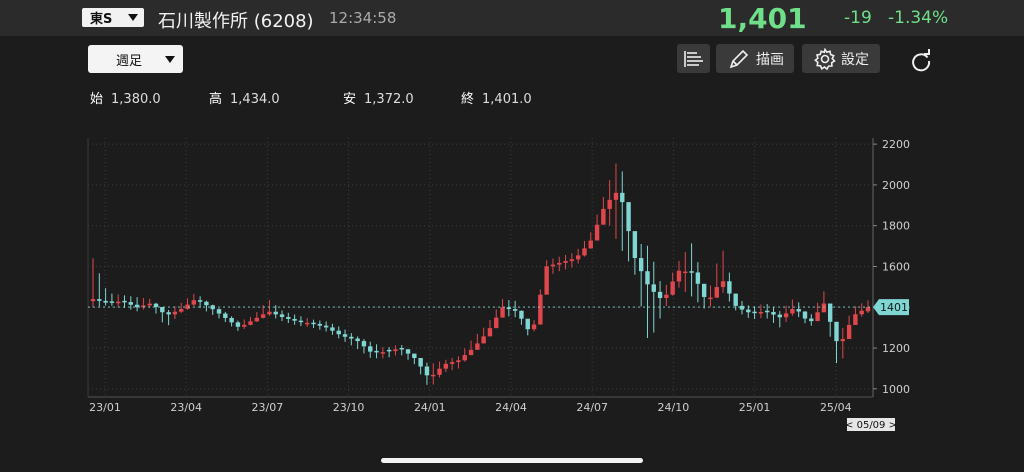  What do you see at coordinates (268, 407) in the screenshot?
I see `x-tick-label: 23/07` at bounding box center [268, 407].